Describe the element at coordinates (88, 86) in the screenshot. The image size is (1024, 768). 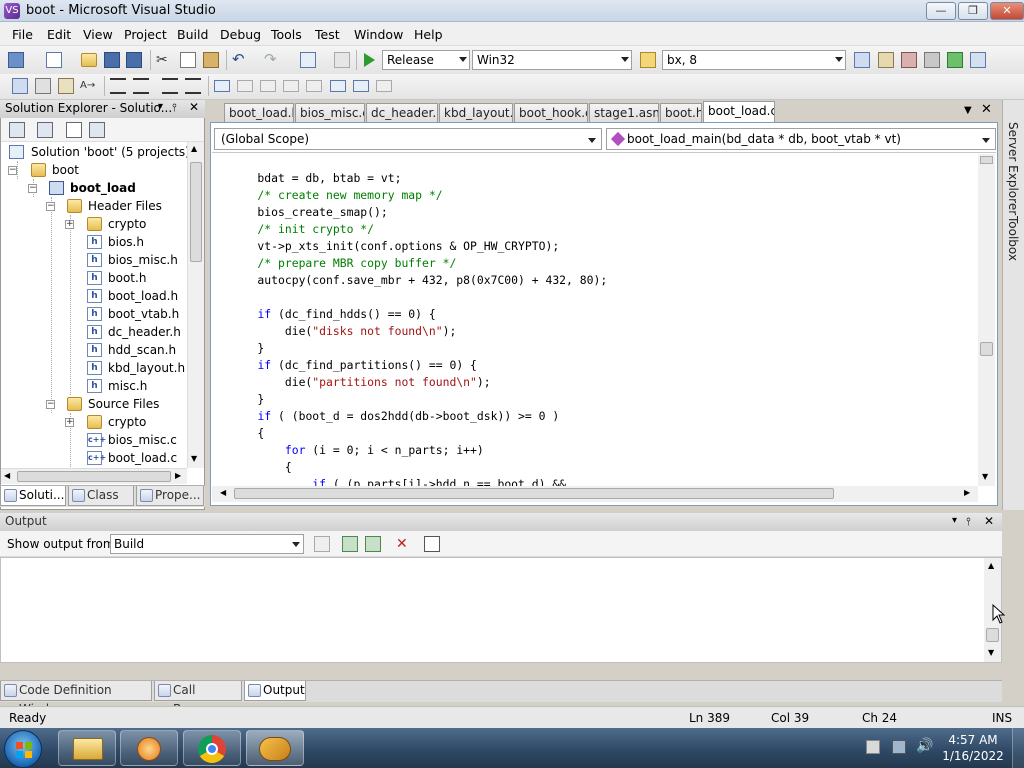
I see `word-complete-icon: A→` at that location.